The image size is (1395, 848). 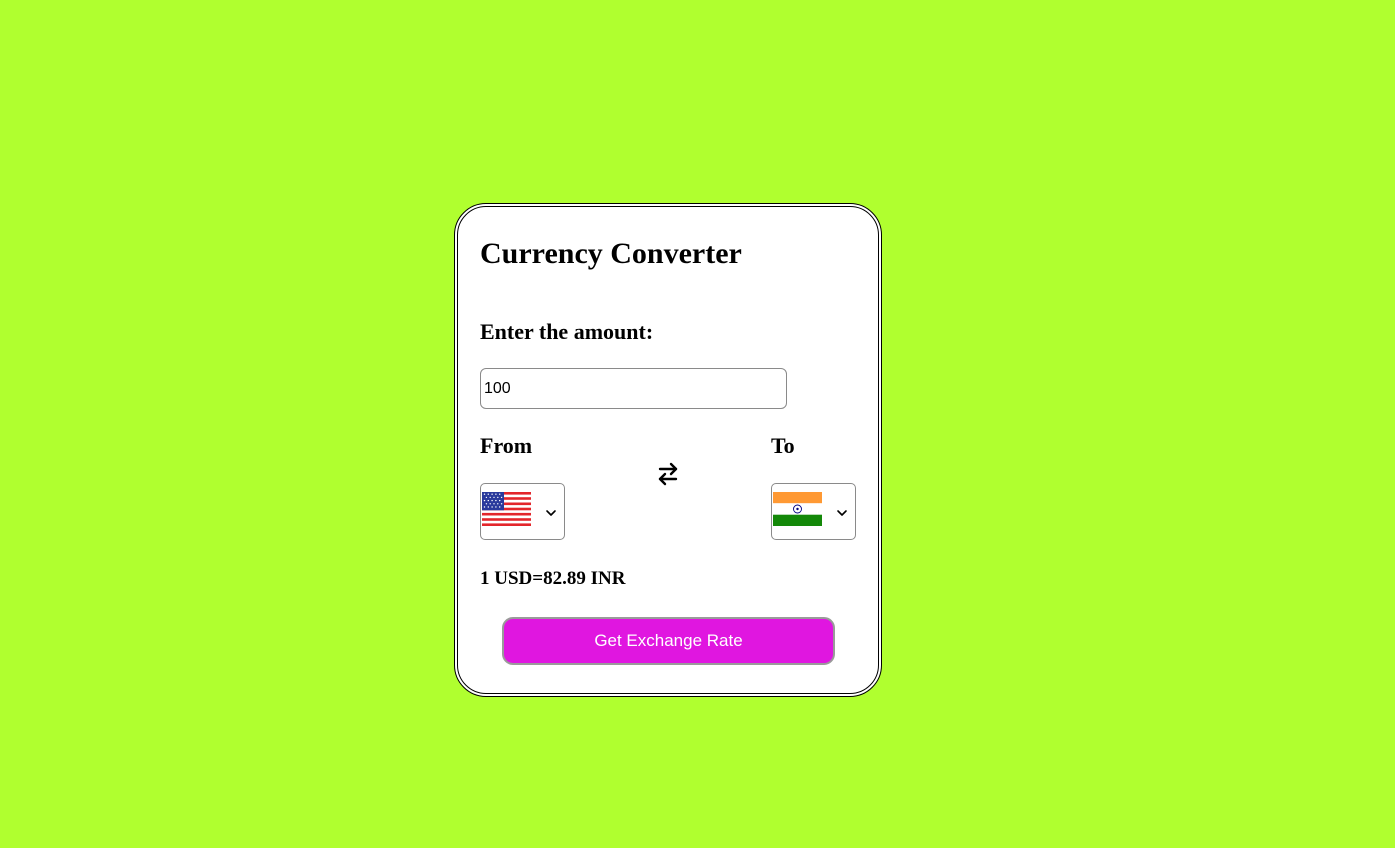 What do you see at coordinates (783, 445) in the screenshot?
I see `to-label: To` at bounding box center [783, 445].